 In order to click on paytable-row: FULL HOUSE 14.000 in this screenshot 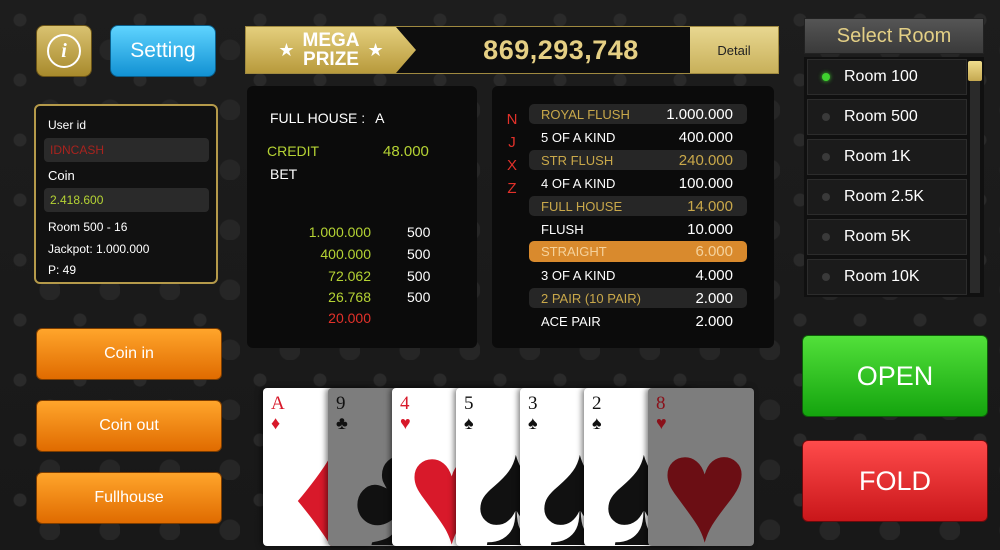, I will do `click(638, 206)`.